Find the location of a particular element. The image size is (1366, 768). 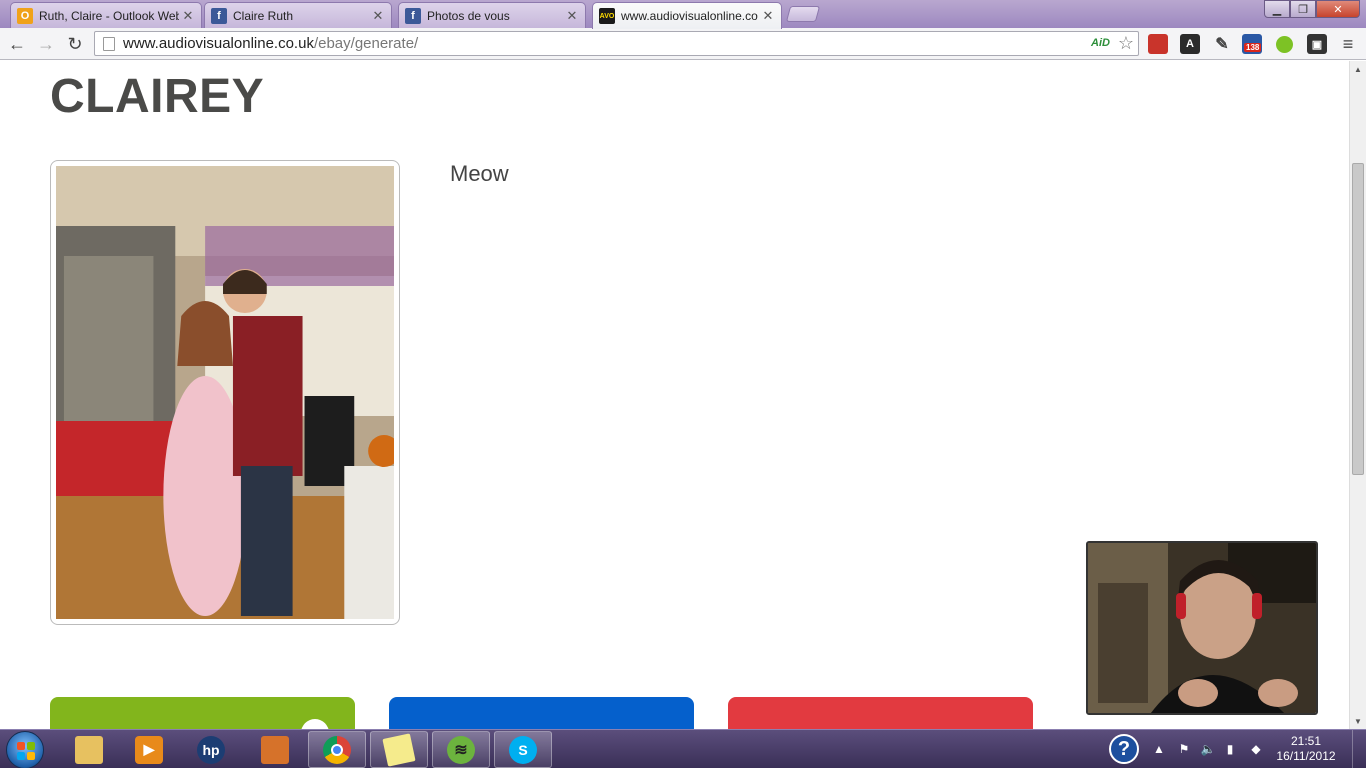

red-card is located at coordinates (880, 713).